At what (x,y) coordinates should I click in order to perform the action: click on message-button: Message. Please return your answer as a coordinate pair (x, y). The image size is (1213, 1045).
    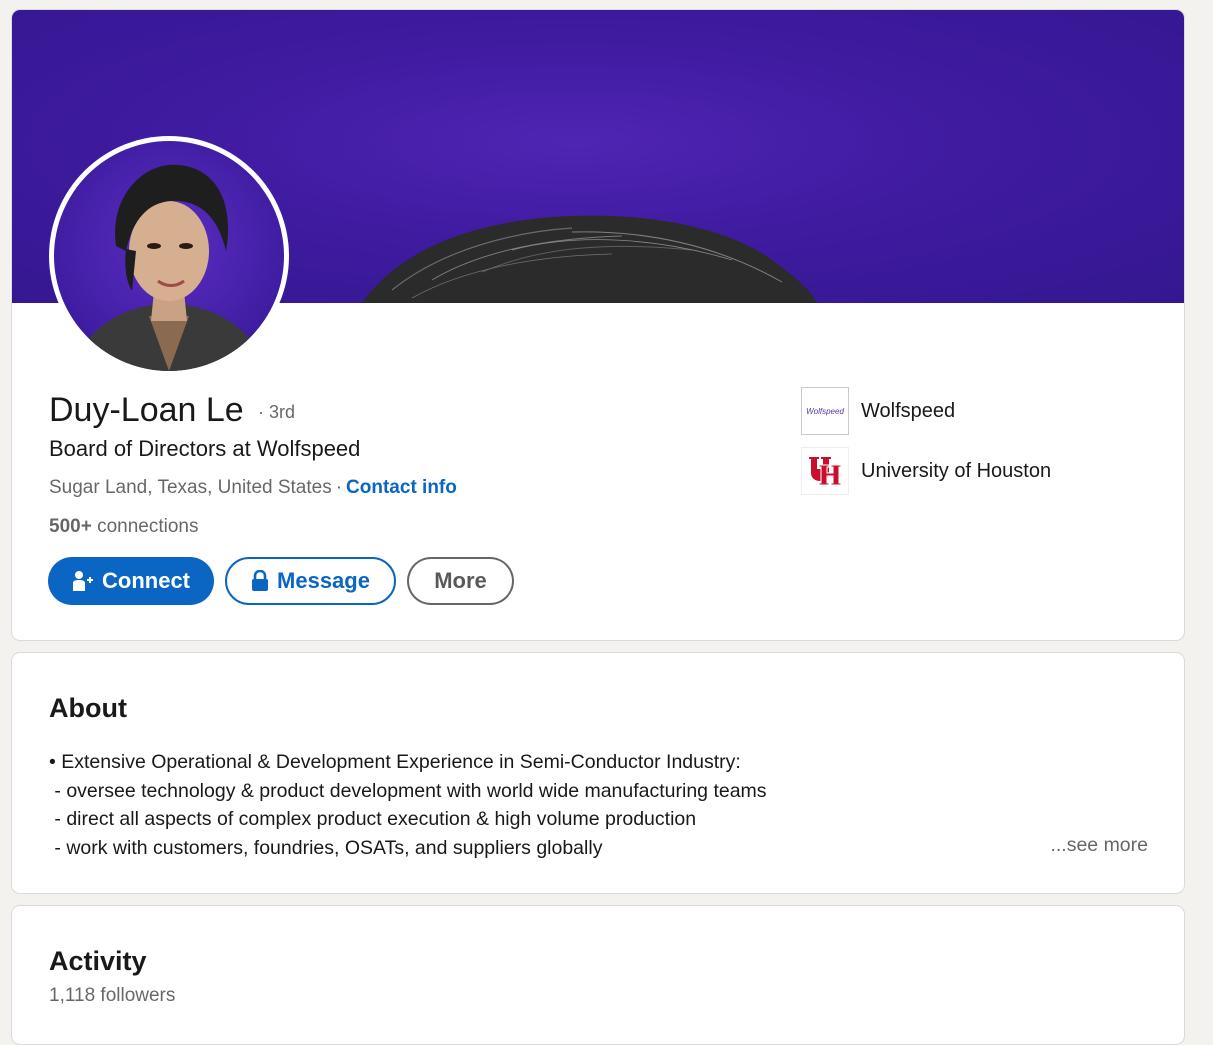
    Looking at the image, I should click on (310, 581).